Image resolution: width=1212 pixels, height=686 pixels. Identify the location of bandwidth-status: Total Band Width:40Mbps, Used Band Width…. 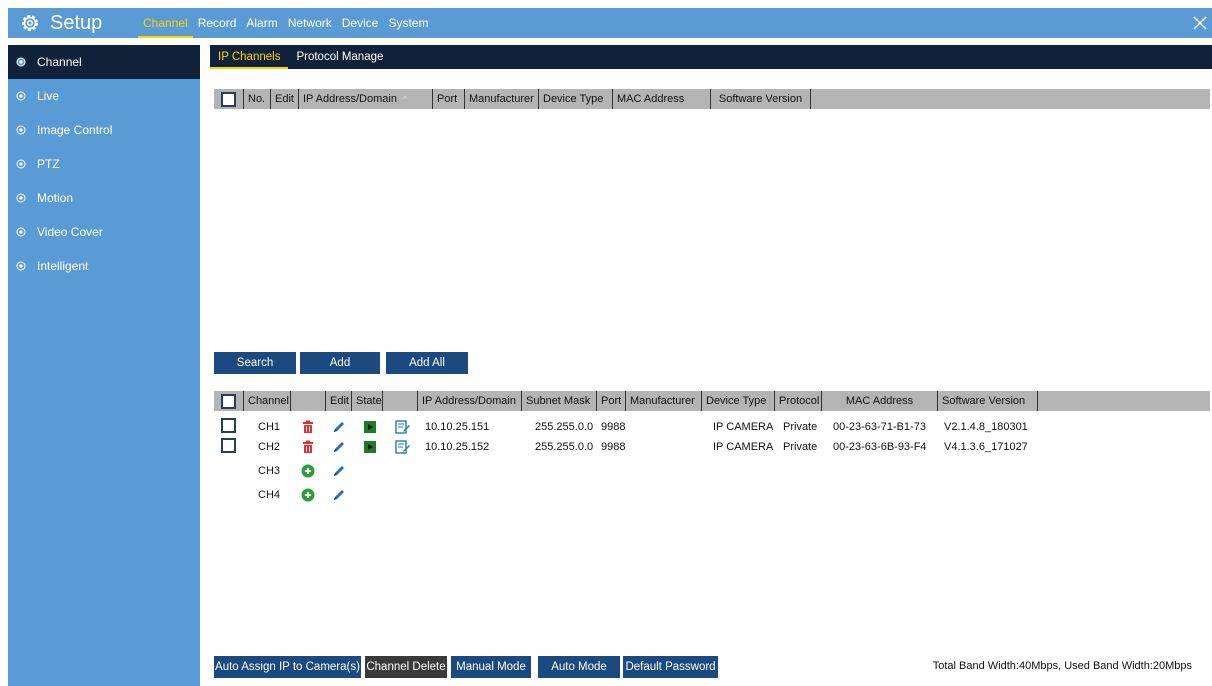
(1062, 666).